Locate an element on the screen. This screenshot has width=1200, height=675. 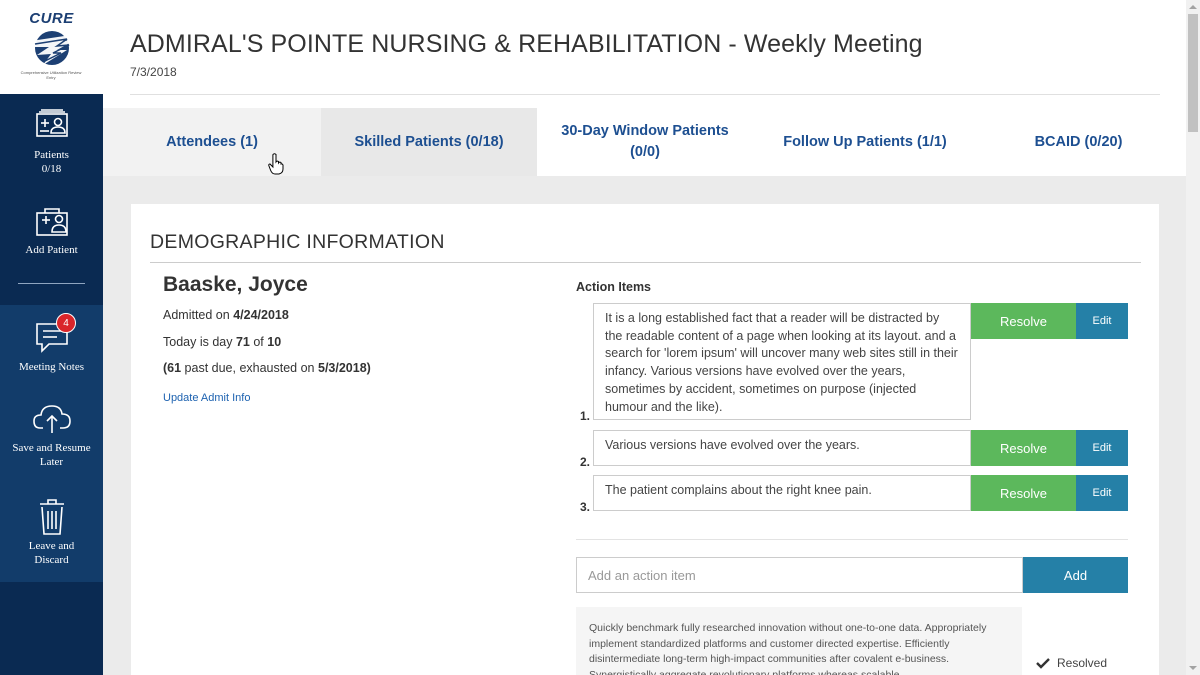
cloud-upload-icon is located at coordinates (51, 419).